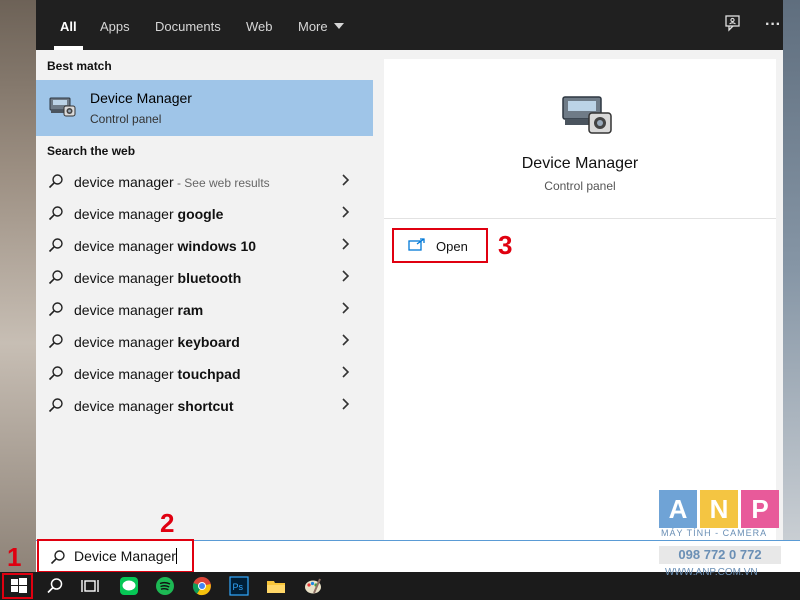 The height and width of the screenshot is (600, 800). I want to click on photoshop-icon: Ps, so click(239, 586).